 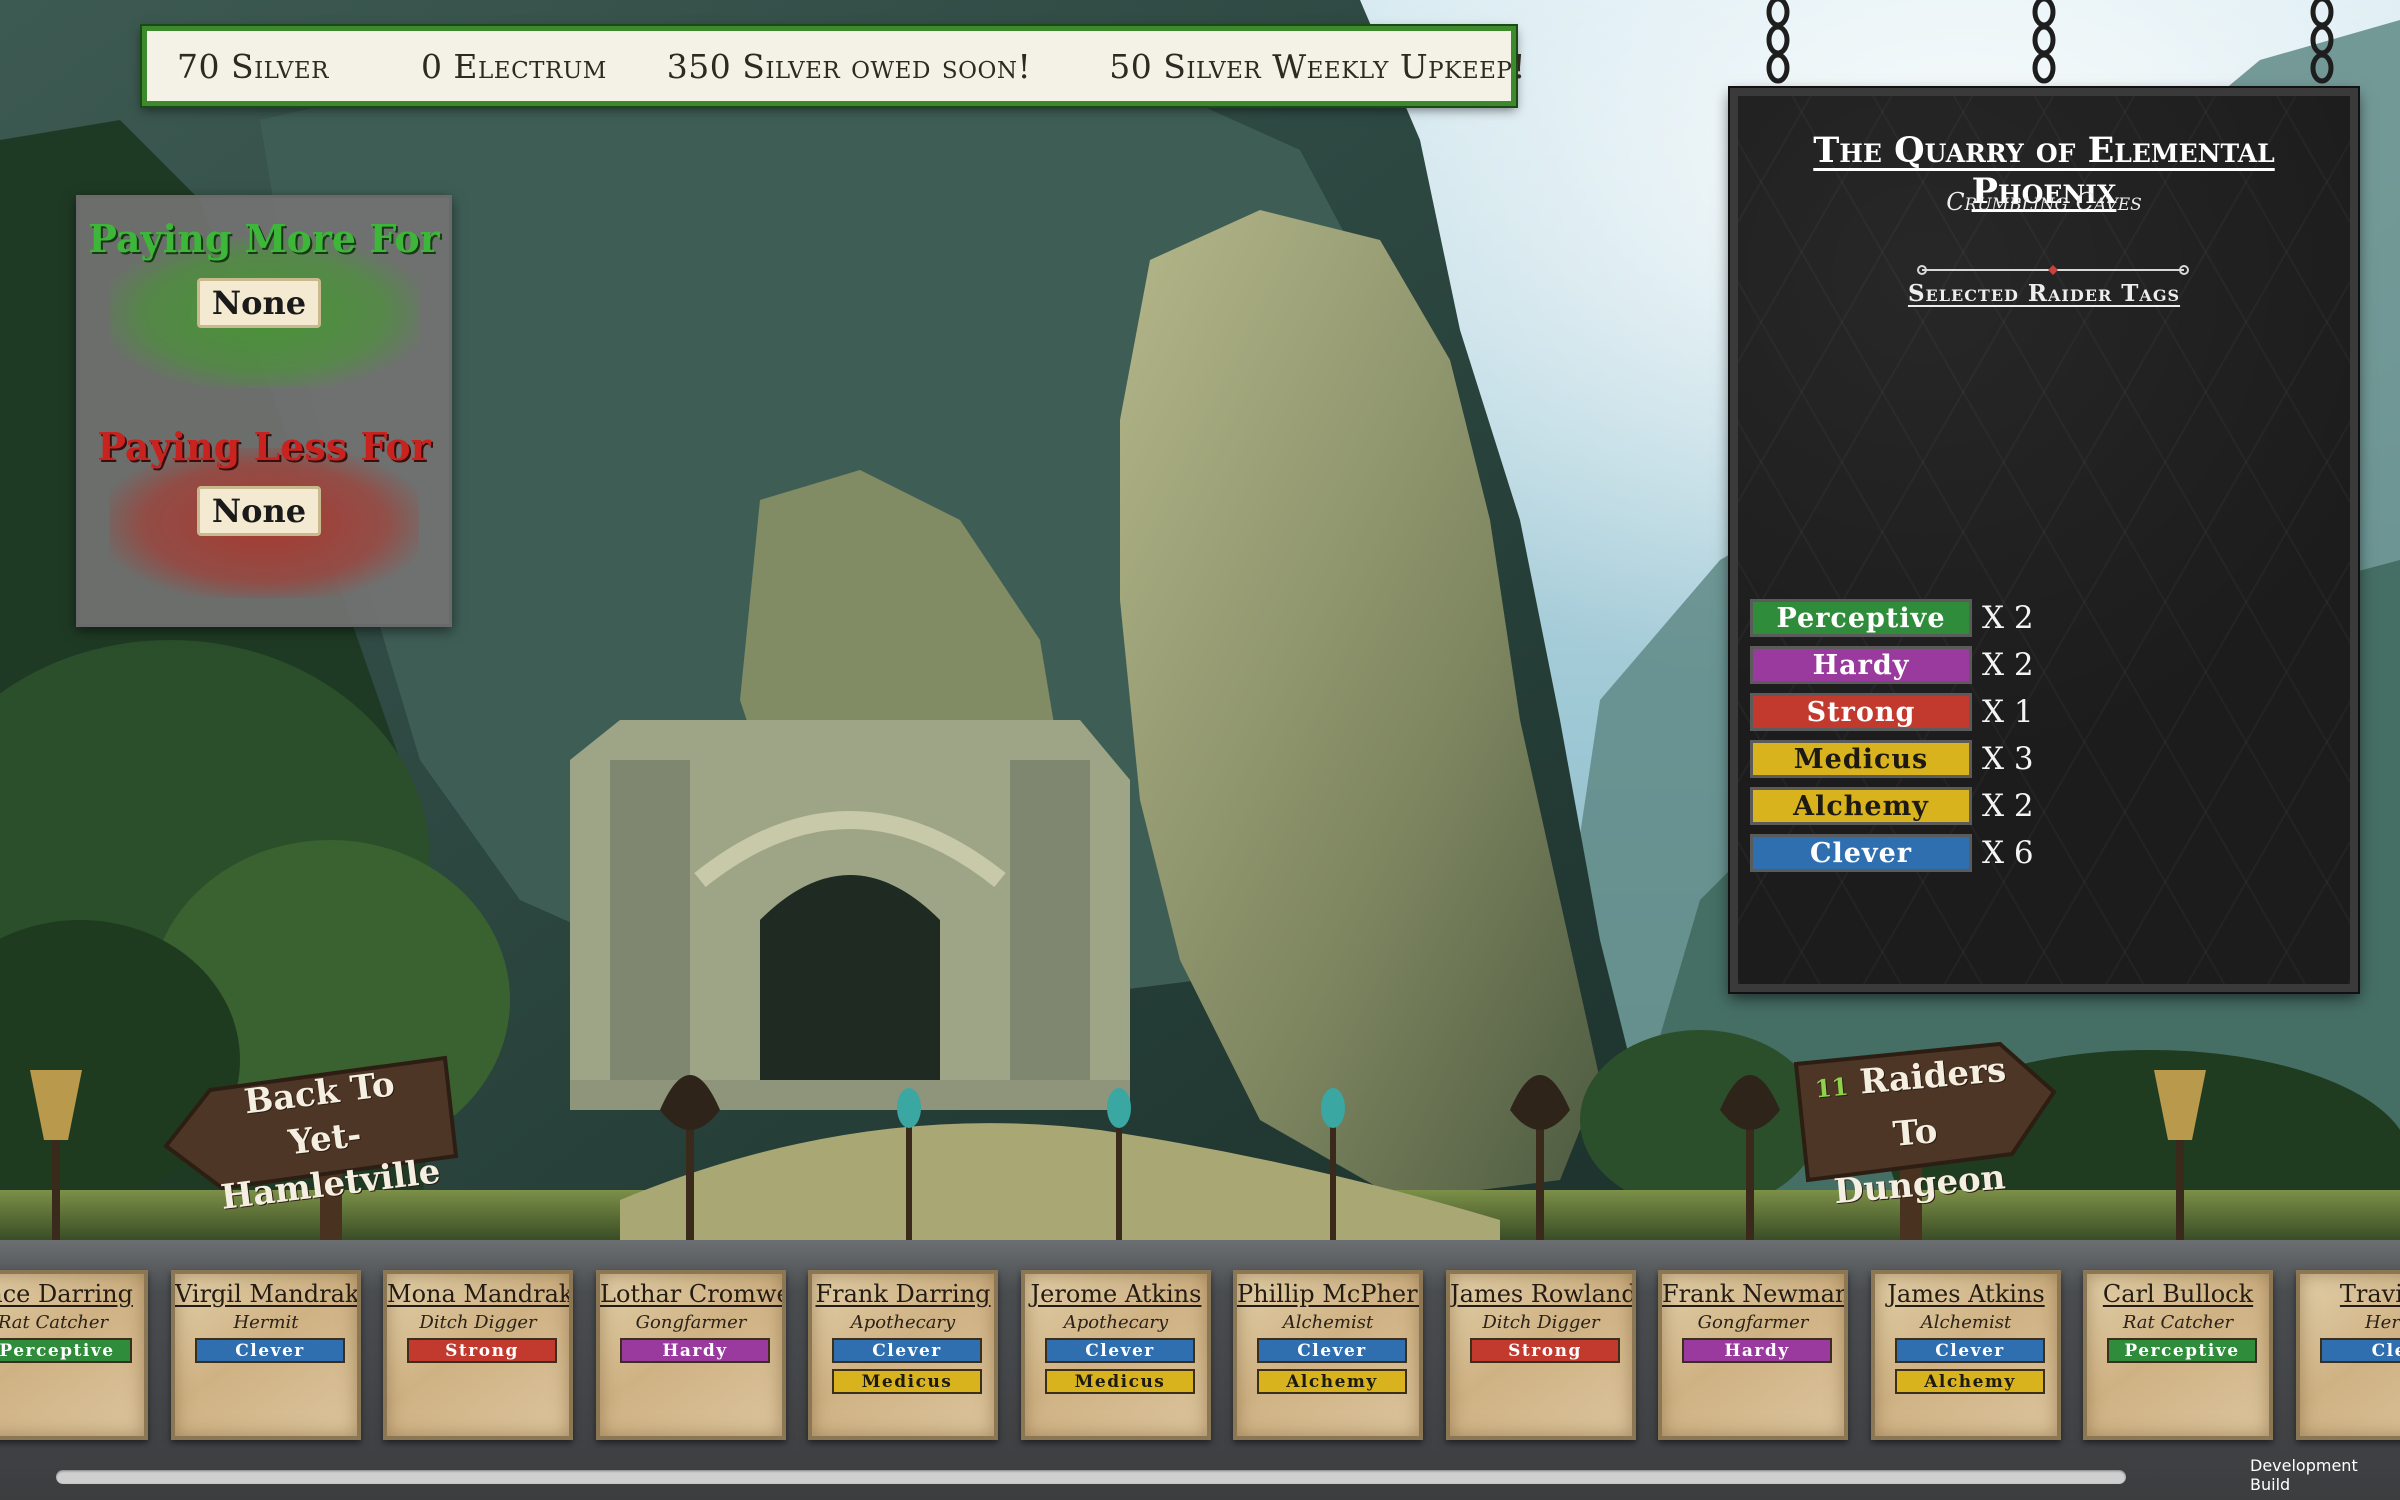 I want to click on ornamental-divider, so click(x=2053, y=270).